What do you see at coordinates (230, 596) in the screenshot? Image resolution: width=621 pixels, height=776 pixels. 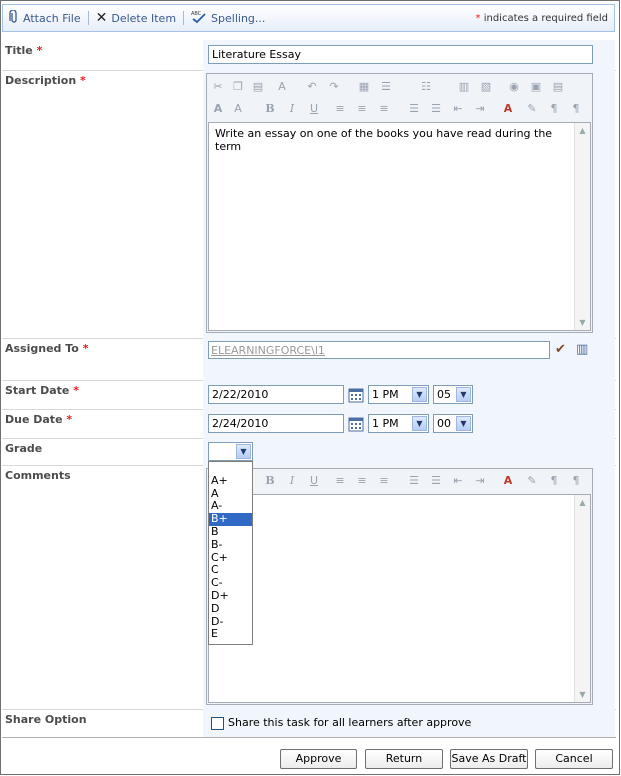 I see `grade-option: D+` at bounding box center [230, 596].